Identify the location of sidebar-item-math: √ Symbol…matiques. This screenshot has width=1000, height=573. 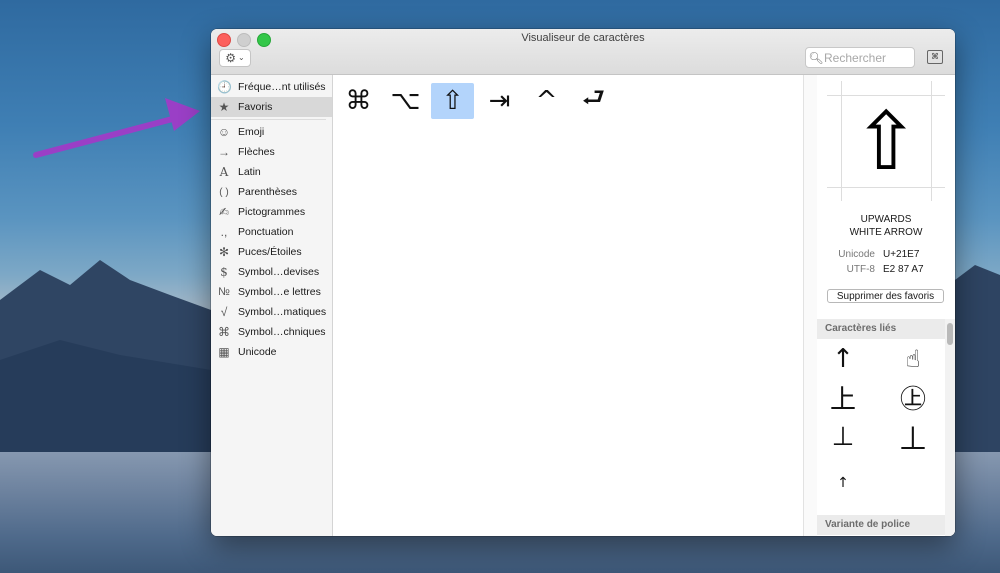
(271, 312).